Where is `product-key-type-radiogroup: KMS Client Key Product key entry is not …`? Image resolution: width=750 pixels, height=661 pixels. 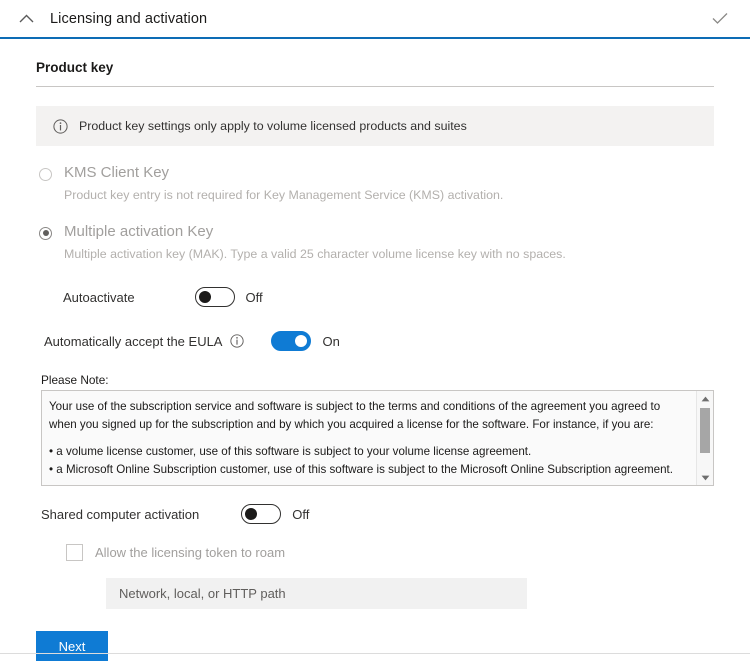
product-key-type-radiogroup: KMS Client Key Product key entry is not … is located at coordinates (394, 213).